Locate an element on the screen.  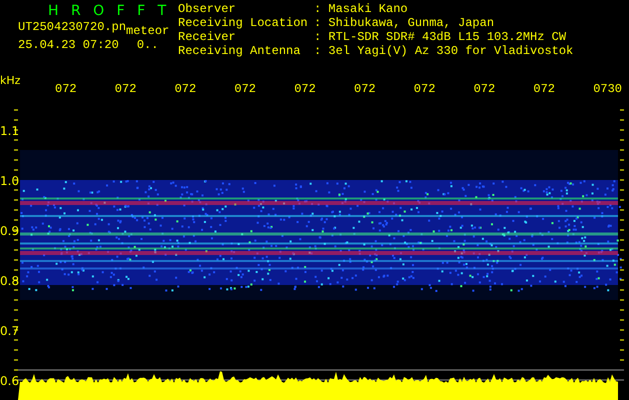
frequency-label: 1.1 is located at coordinates (10, 131).